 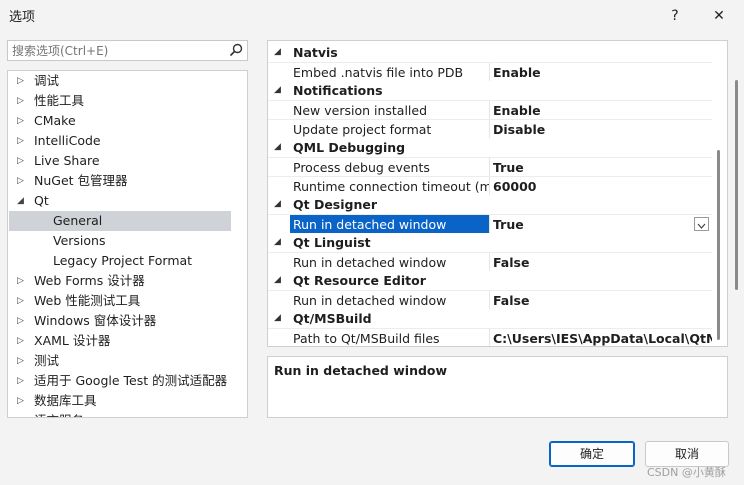 What do you see at coordinates (120, 141) in the screenshot?
I see `tree-item: ▷ IntelliCode` at bounding box center [120, 141].